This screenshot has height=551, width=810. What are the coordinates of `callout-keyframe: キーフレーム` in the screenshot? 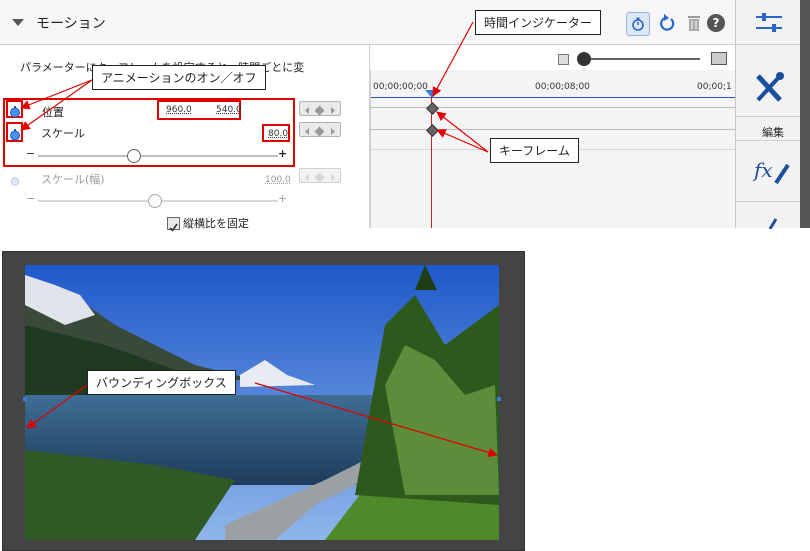 It's located at (534, 150).